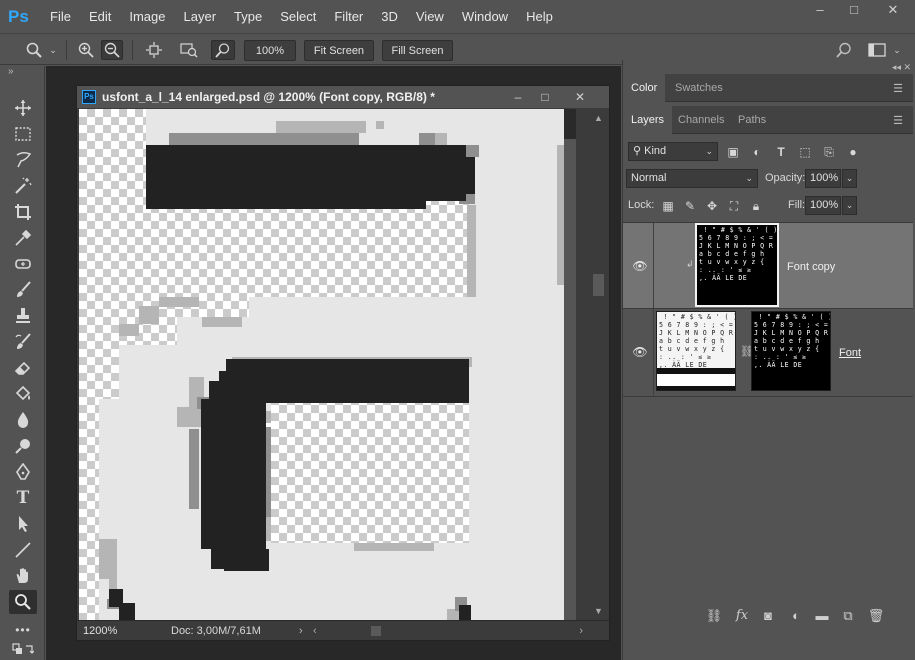  Describe the element at coordinates (154, 50) in the screenshot. I see `resize-windows-icon` at that location.